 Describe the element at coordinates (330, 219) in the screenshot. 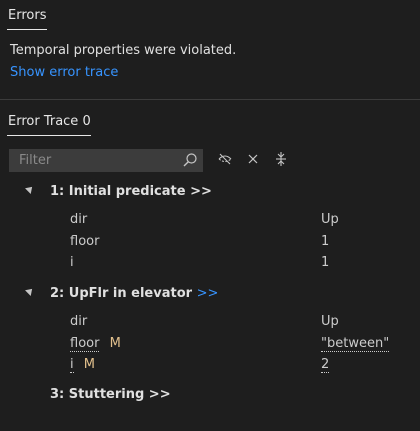

I see `state-1-var-dir-value: Up` at that location.